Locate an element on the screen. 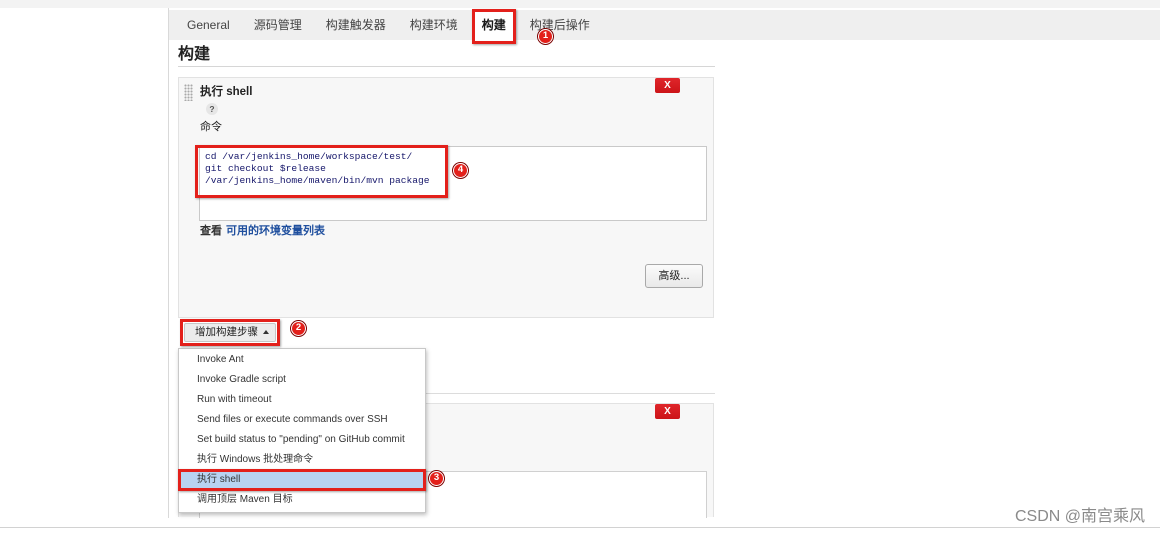  drag-handle-icon is located at coordinates (188, 92).